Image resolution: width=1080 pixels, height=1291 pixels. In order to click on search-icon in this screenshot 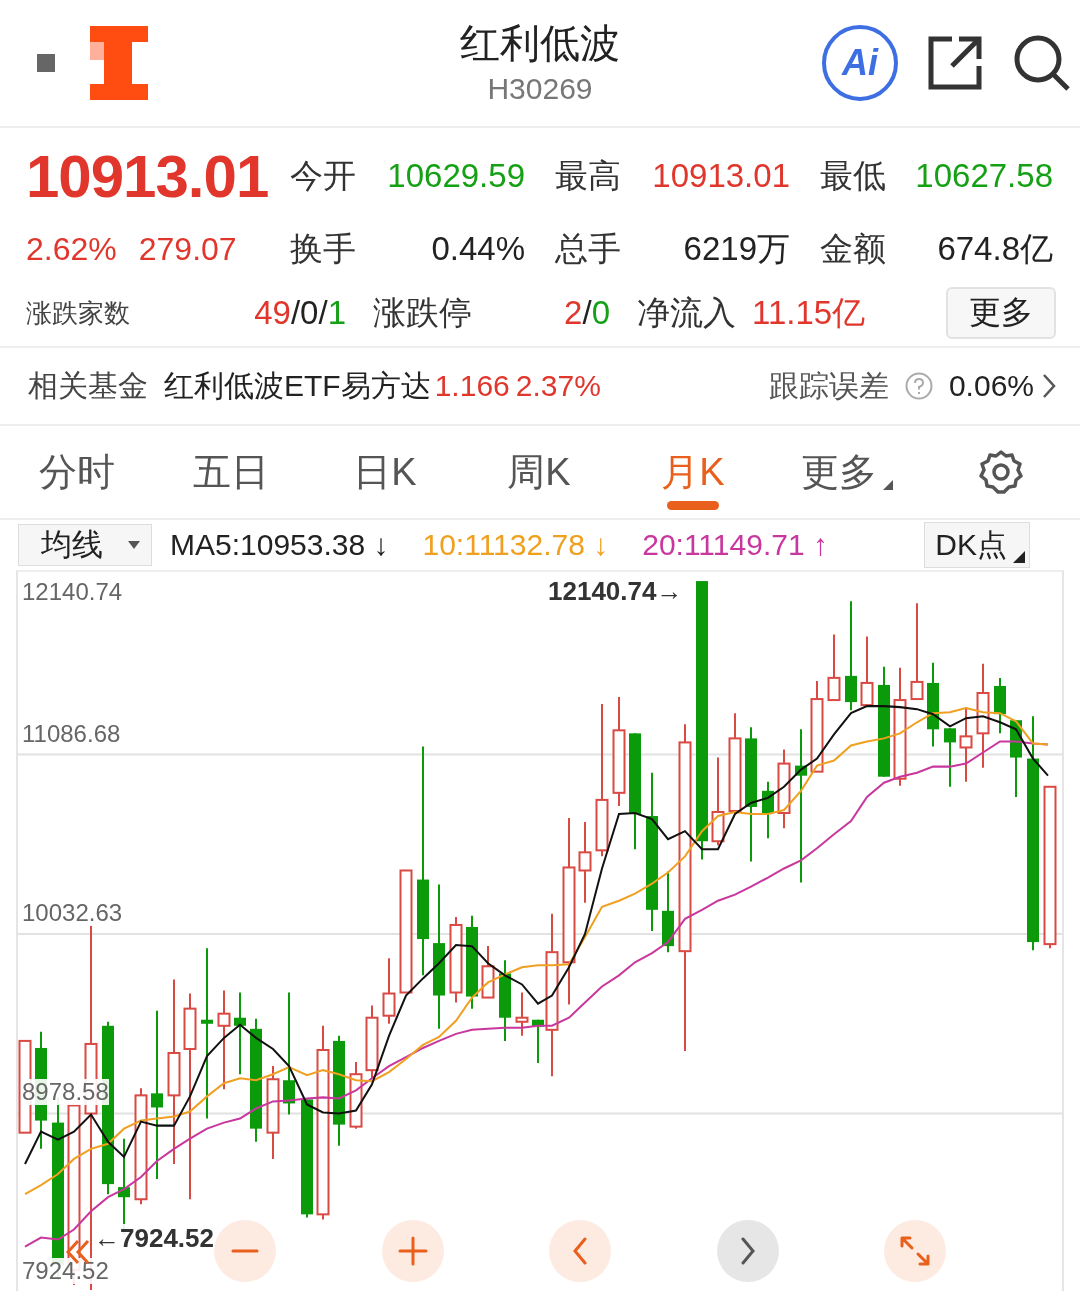, I will do `click(1042, 63)`.